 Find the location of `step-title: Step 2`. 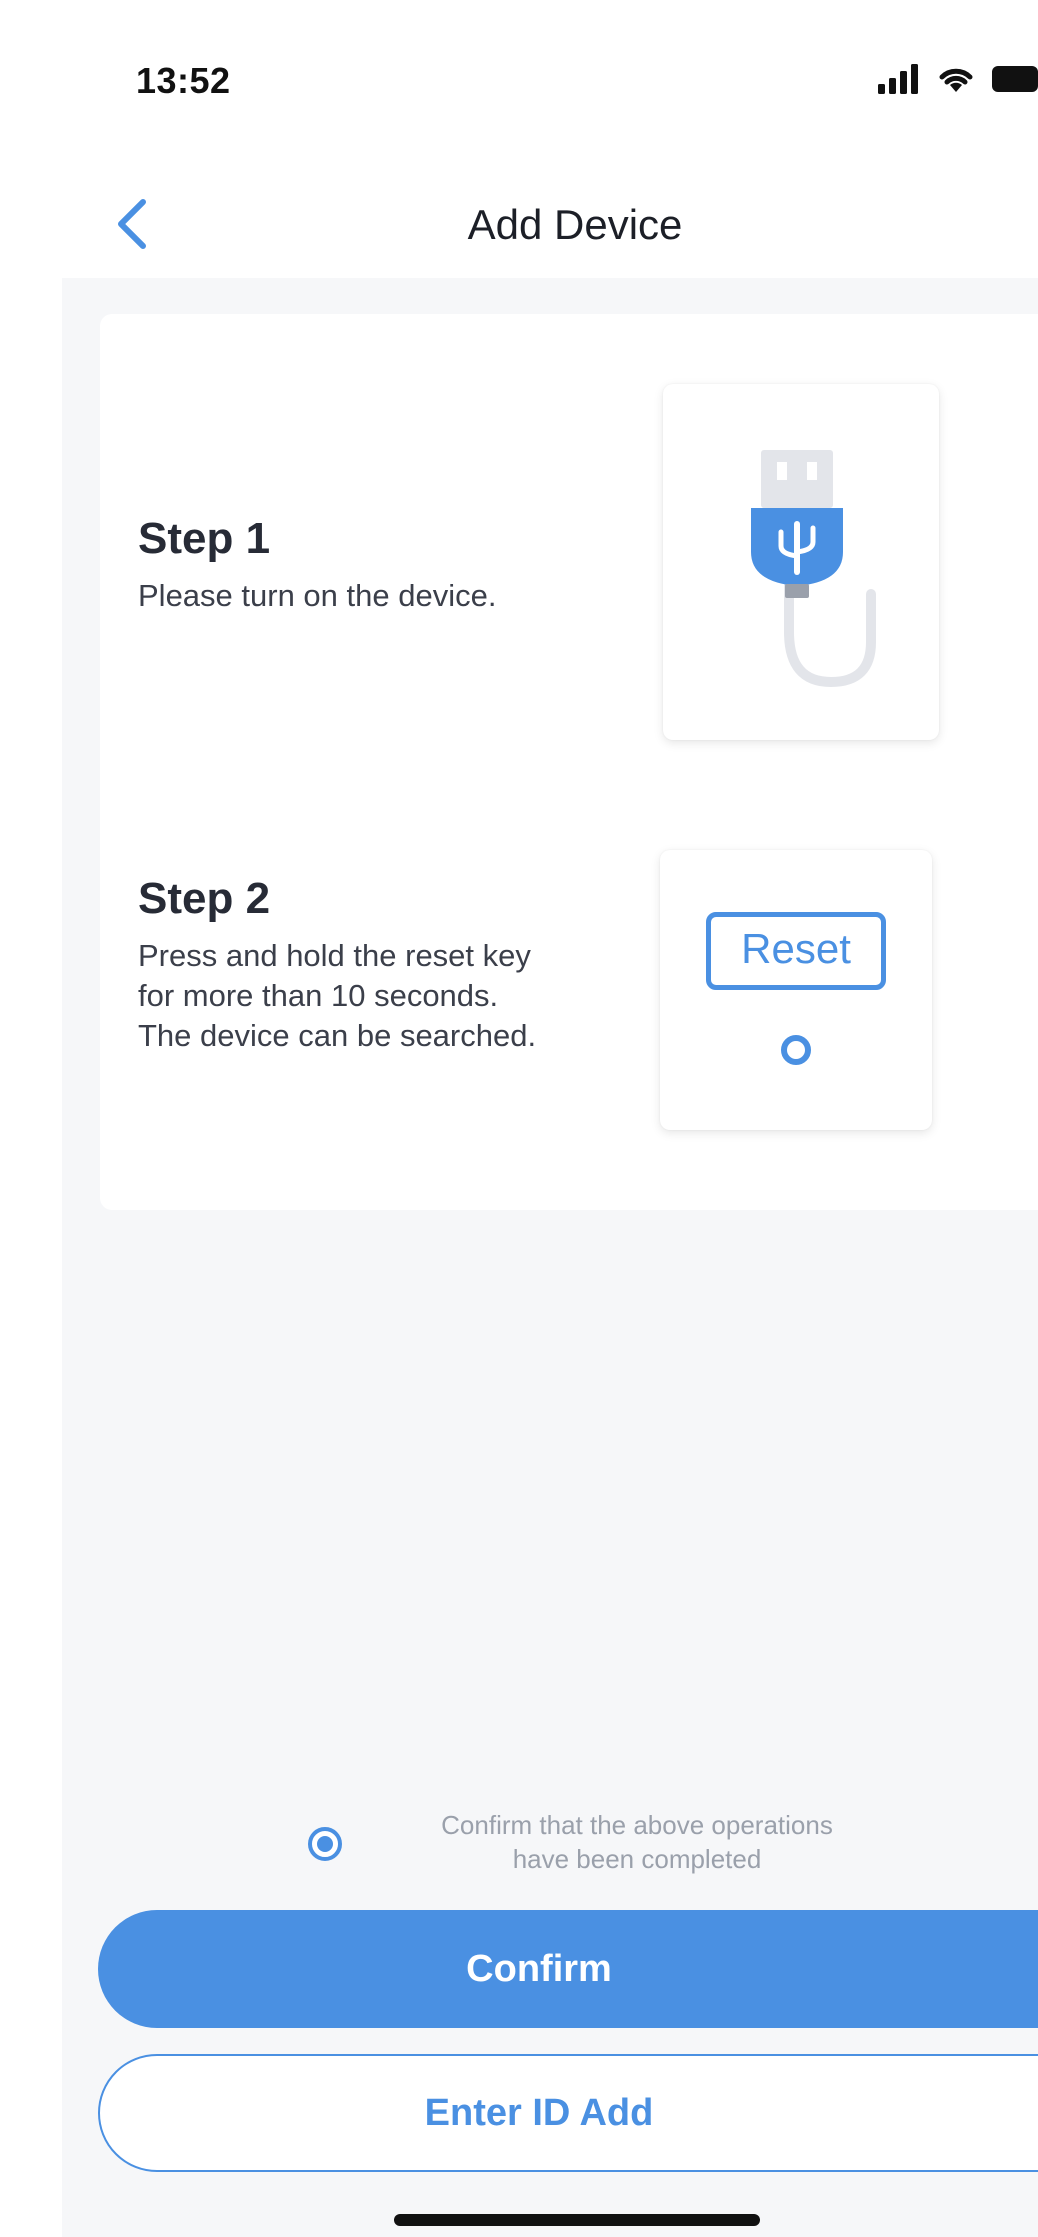

step-title: Step 2 is located at coordinates (204, 898).